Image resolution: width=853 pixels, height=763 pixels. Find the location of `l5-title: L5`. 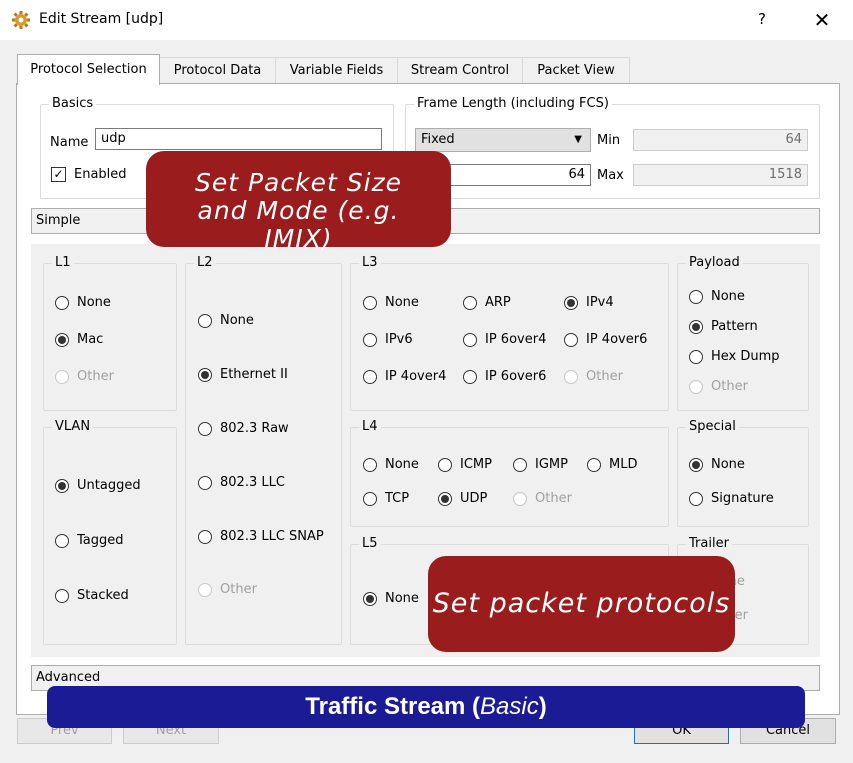

l5-title: L5 is located at coordinates (370, 544).